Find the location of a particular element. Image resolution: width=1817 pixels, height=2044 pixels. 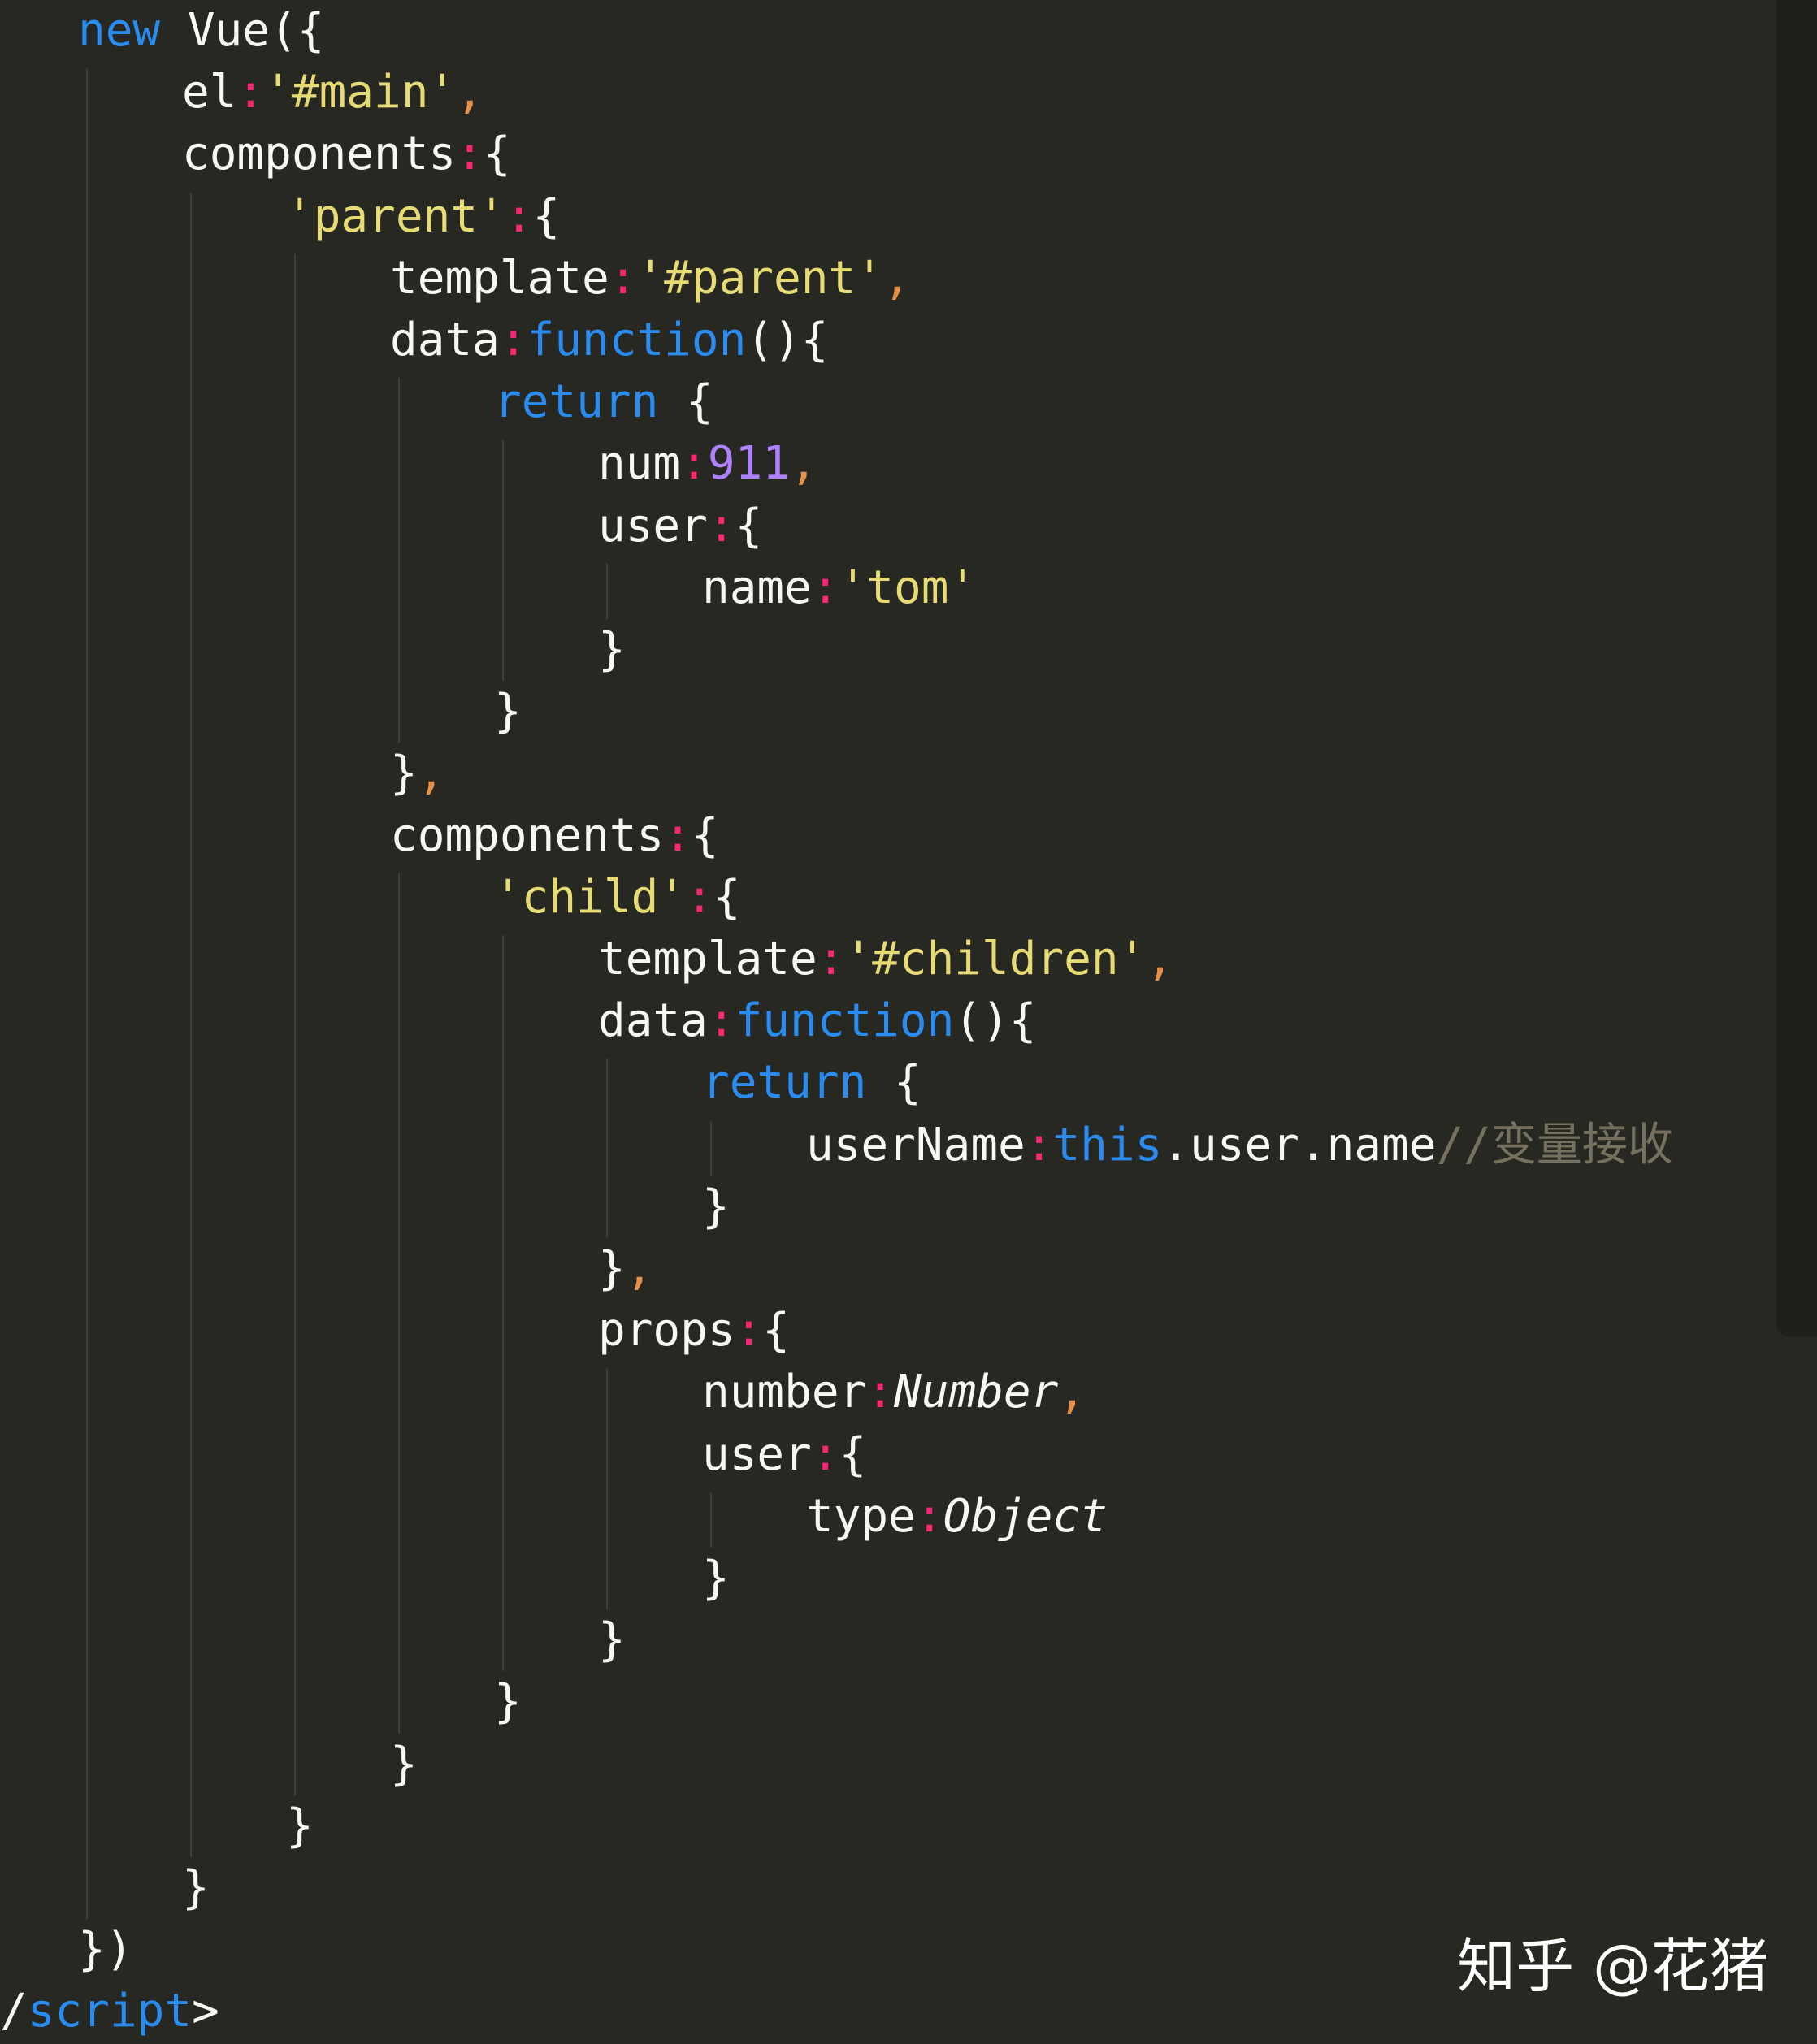

code-token-plain: number is located at coordinates (784, 1393).